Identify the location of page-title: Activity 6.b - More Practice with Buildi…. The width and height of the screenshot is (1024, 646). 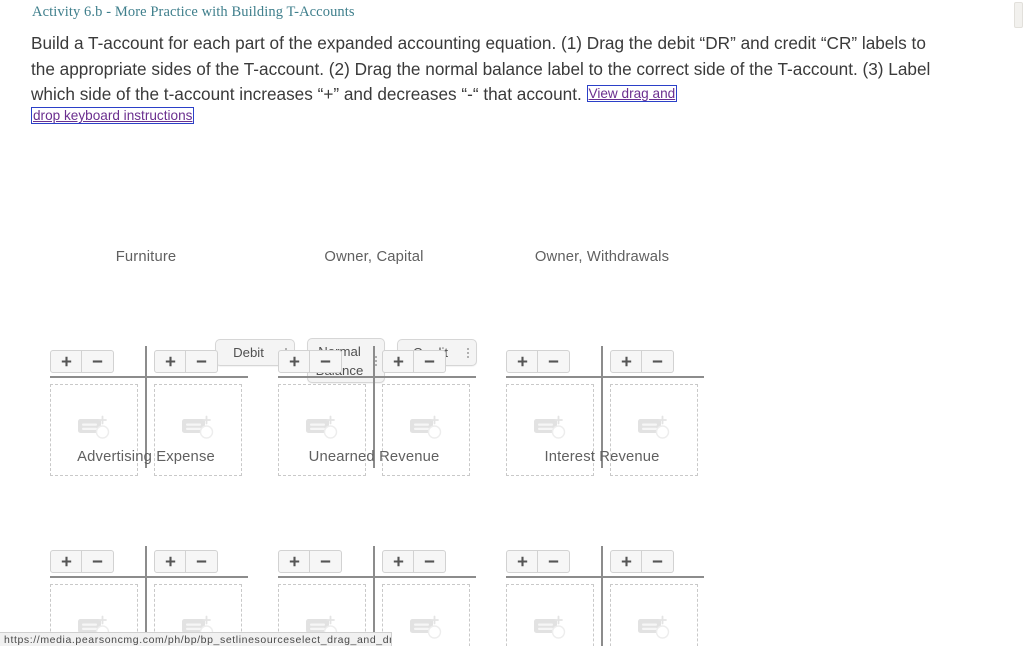
(193, 12).